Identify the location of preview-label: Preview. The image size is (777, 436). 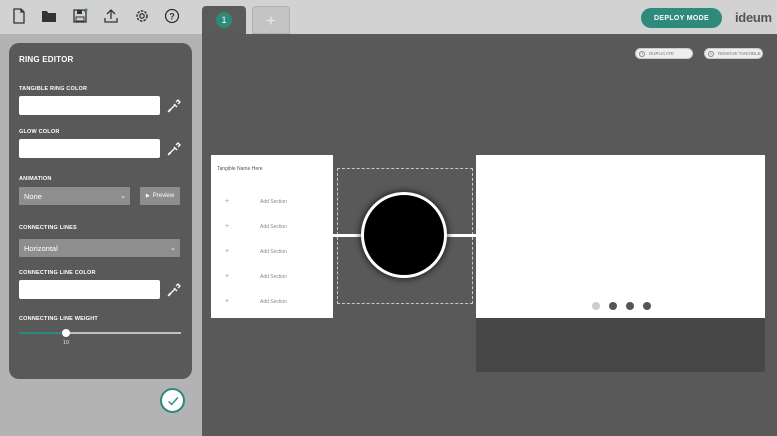
(163, 196).